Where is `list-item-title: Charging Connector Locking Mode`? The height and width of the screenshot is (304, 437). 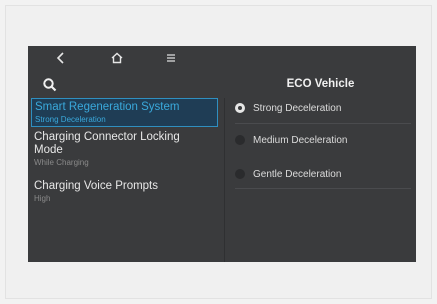 list-item-title: Charging Connector Locking Mode is located at coordinates (107, 143).